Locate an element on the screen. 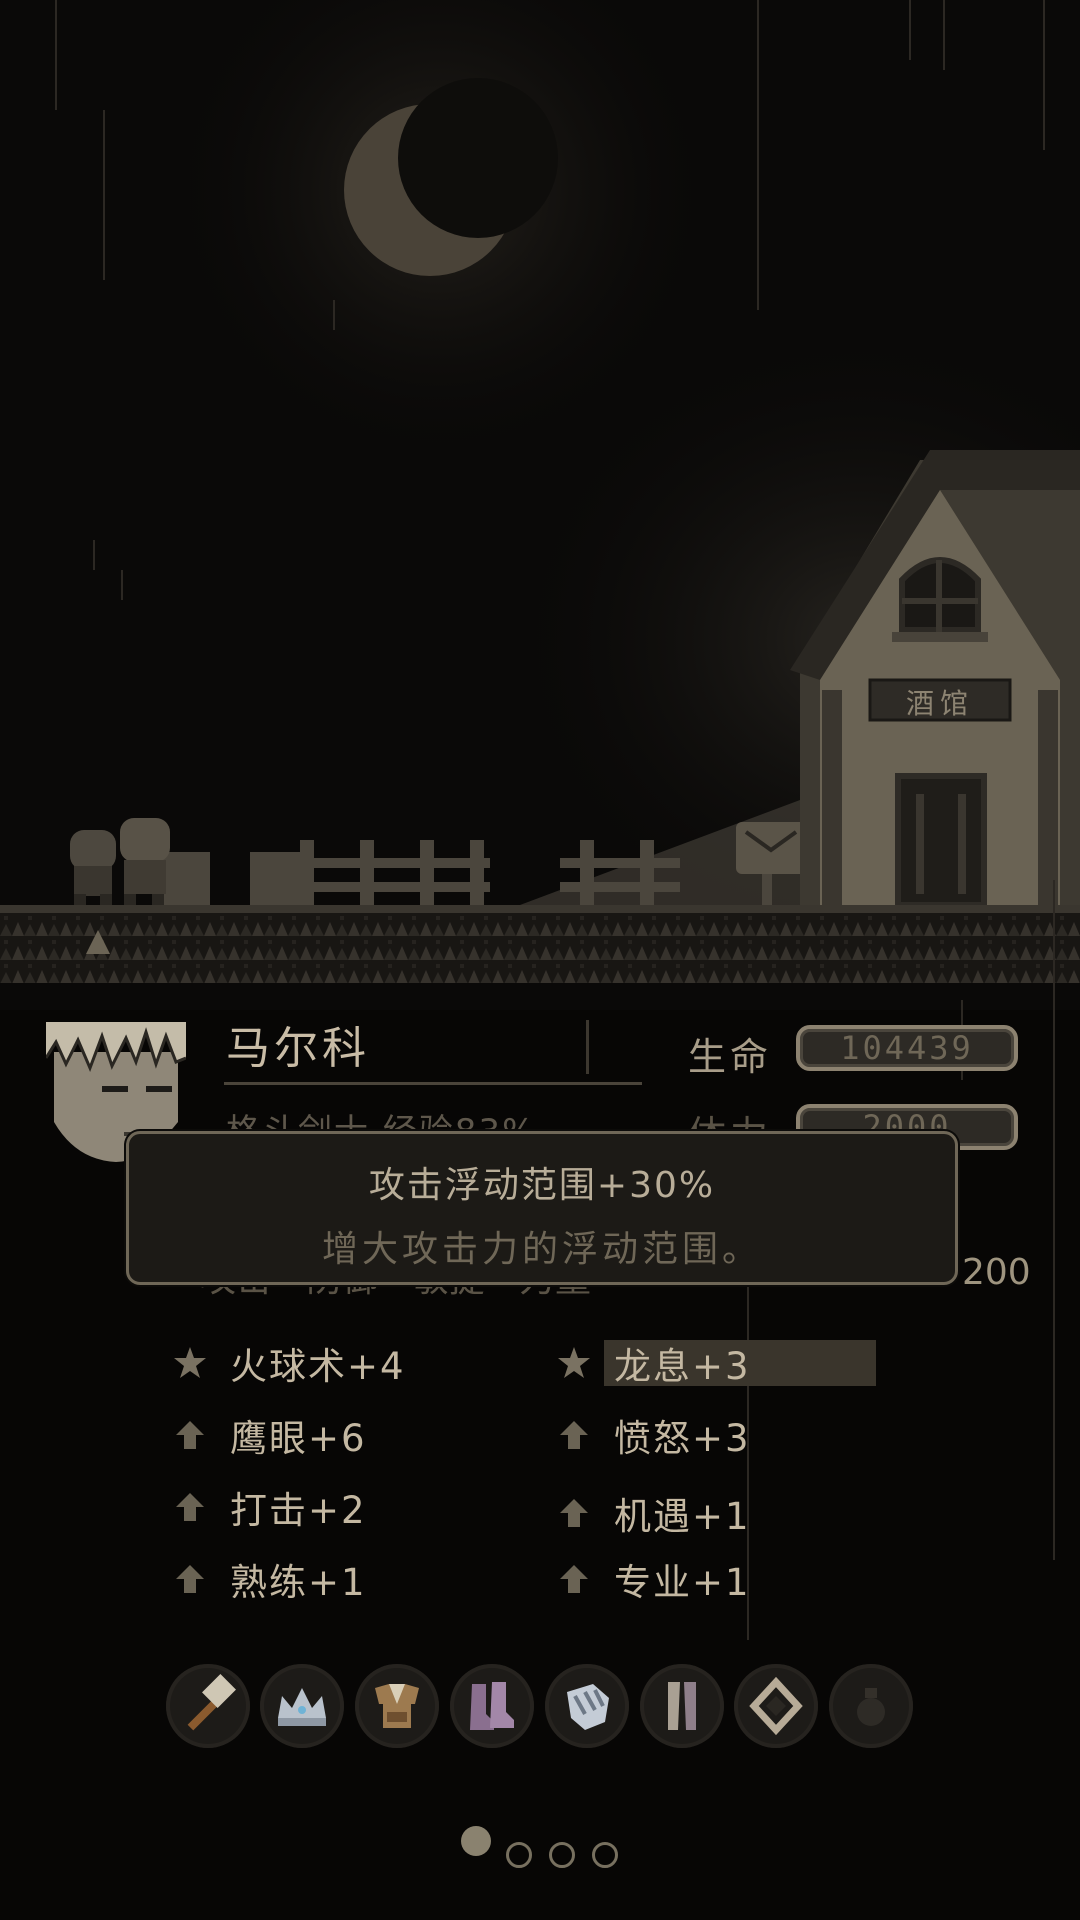 This screenshot has height=1920, width=1080. skill-item: 打击+2 is located at coordinates (269, 1507).